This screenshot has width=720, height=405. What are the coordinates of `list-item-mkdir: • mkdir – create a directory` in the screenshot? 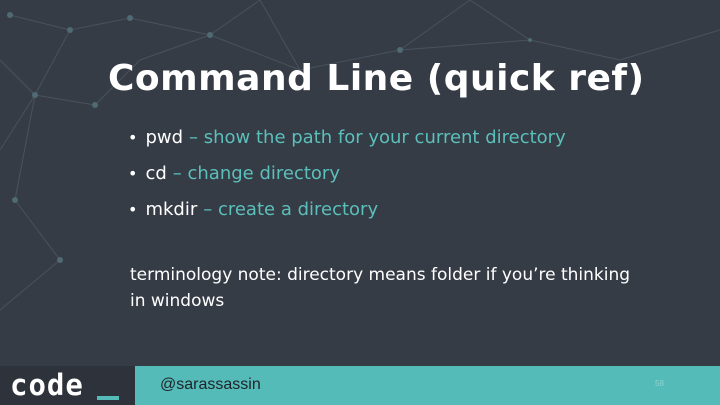 It's located at (347, 210).